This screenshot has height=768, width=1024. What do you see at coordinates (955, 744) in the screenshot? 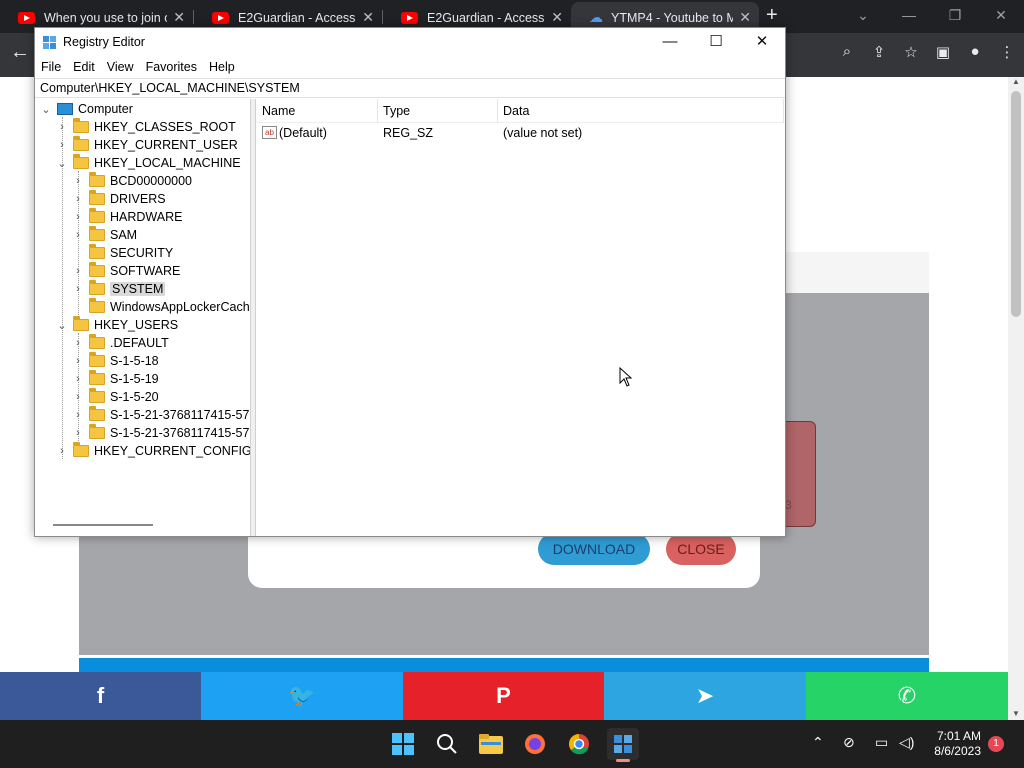
I see `system-clock: 7:01 AM 8/6/2023` at bounding box center [955, 744].